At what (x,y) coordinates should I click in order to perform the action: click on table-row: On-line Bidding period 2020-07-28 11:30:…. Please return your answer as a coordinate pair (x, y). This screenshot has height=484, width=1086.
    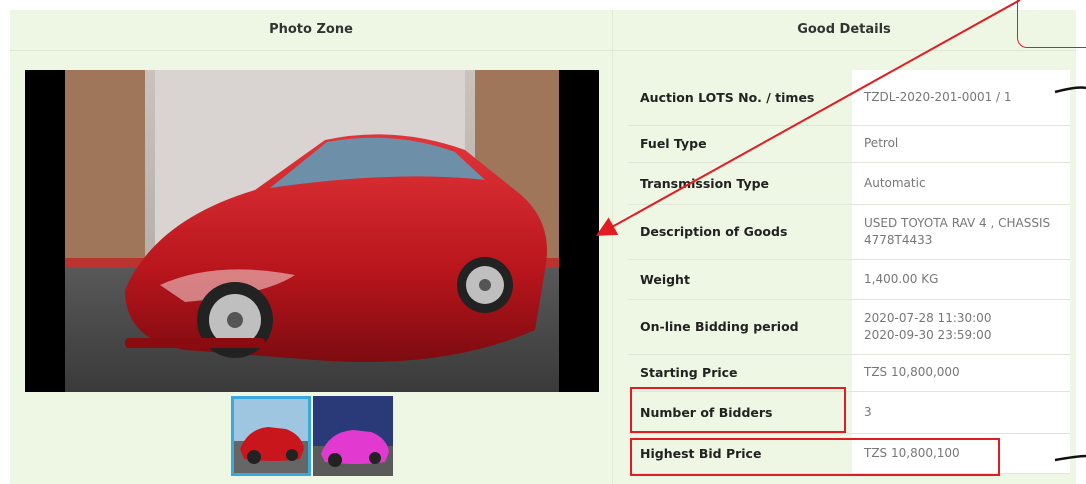
    Looking at the image, I should click on (849, 327).